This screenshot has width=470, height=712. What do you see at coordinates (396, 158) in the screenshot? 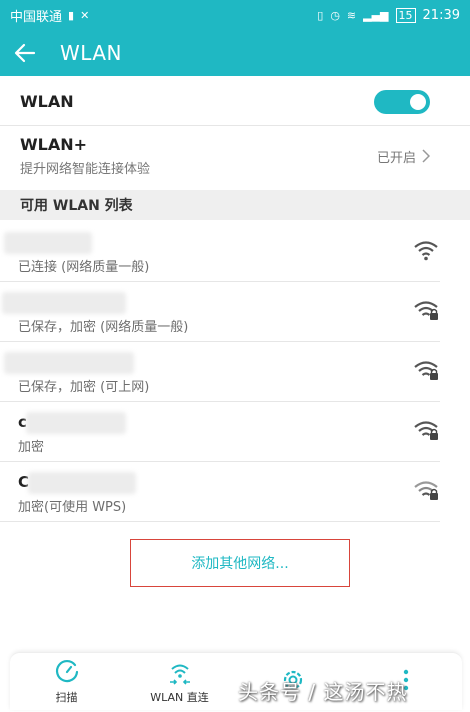
I see `wlan-plus-status: 已开启` at bounding box center [396, 158].